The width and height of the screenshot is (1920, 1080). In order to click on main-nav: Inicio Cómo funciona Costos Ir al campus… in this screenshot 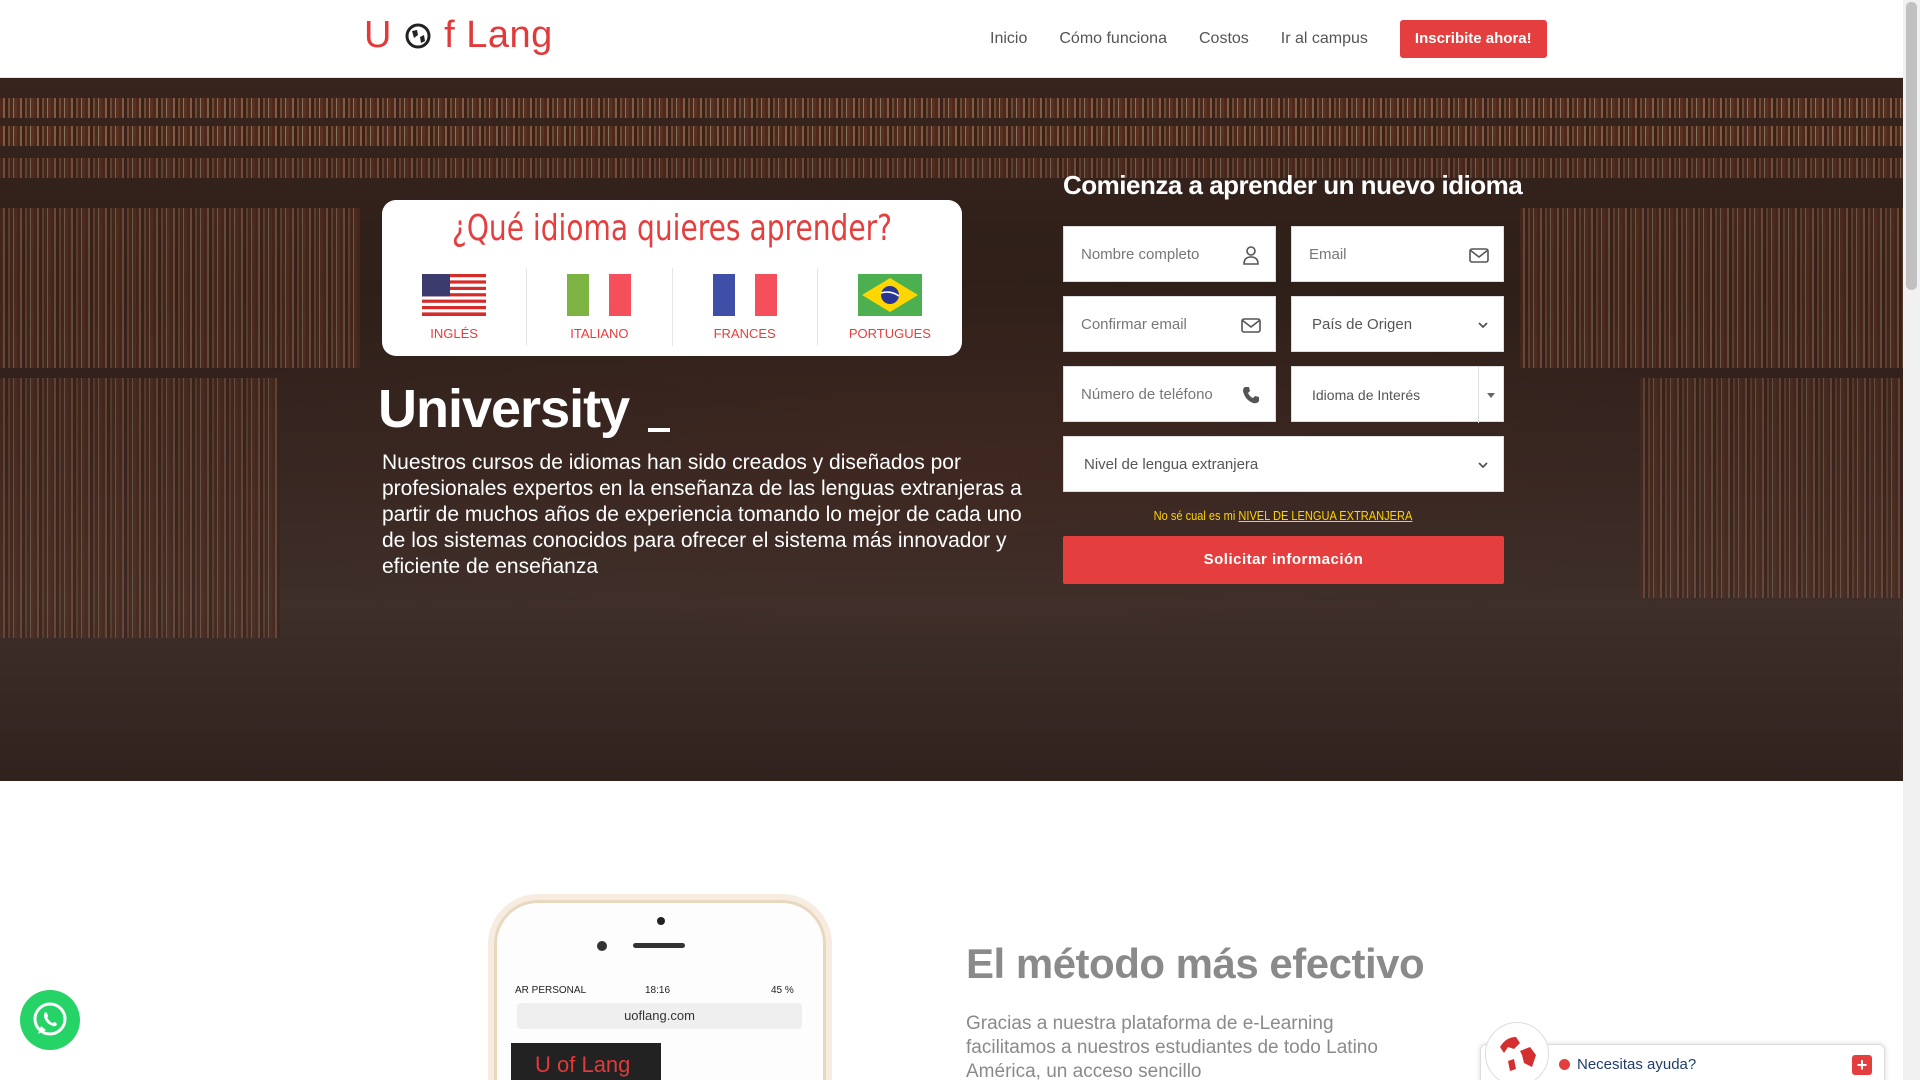, I will do `click(1268, 39)`.